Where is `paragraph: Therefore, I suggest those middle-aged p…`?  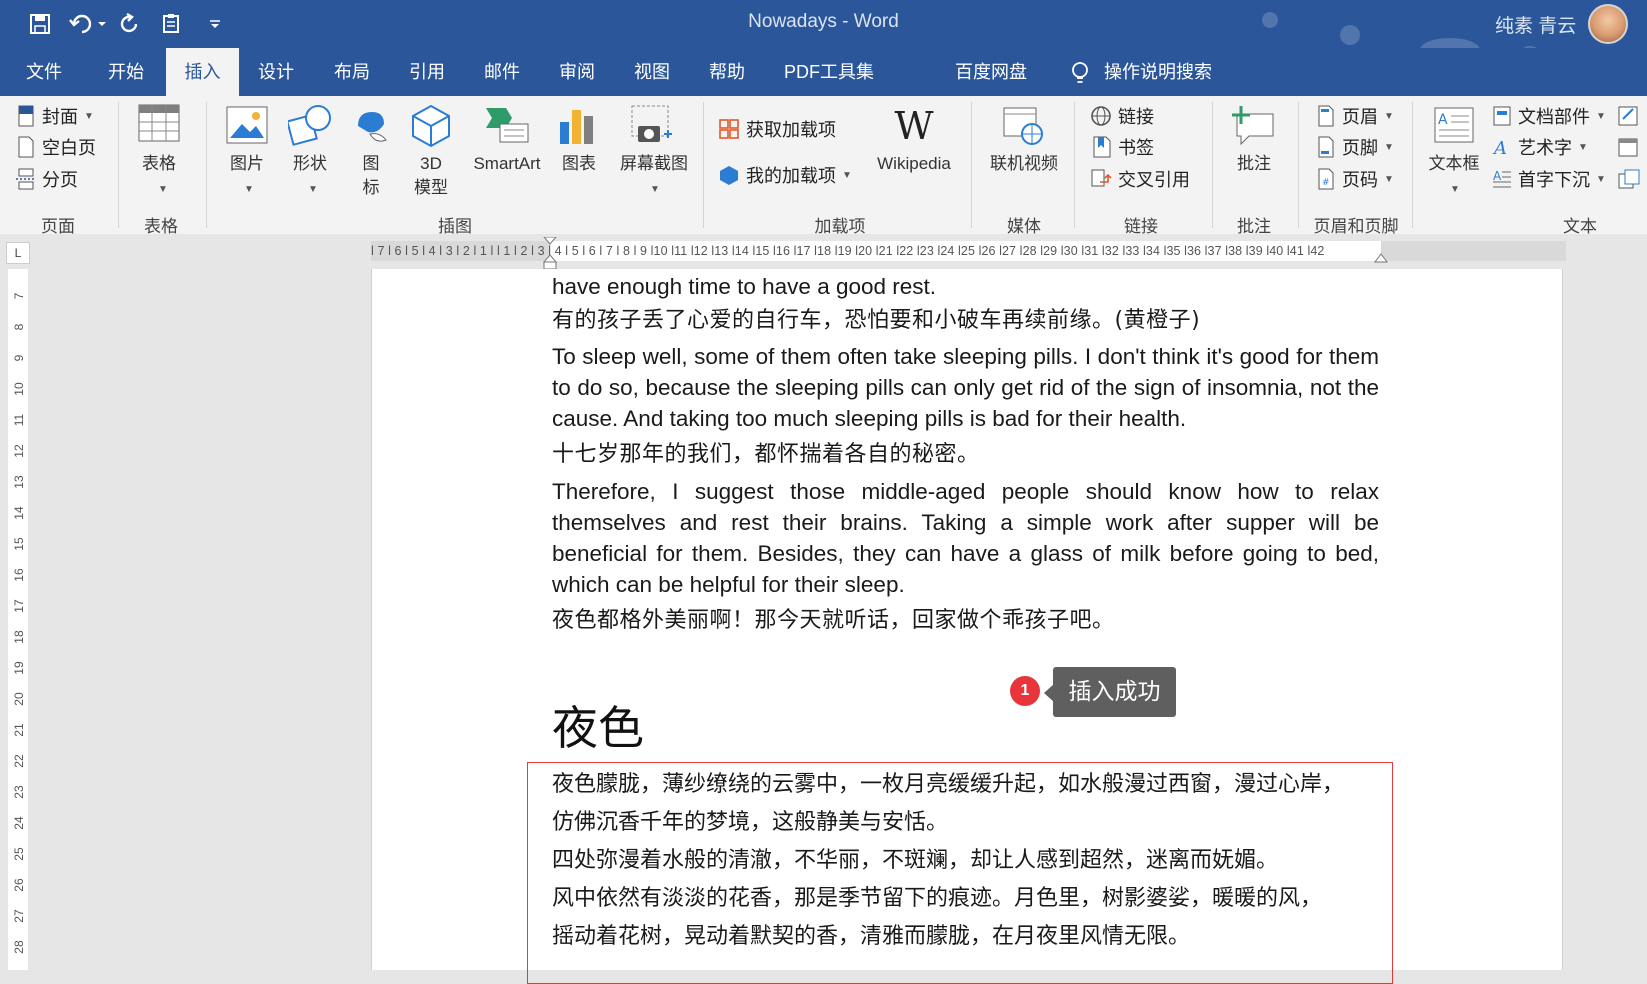 paragraph: Therefore, I suggest those middle-aged p… is located at coordinates (965, 538).